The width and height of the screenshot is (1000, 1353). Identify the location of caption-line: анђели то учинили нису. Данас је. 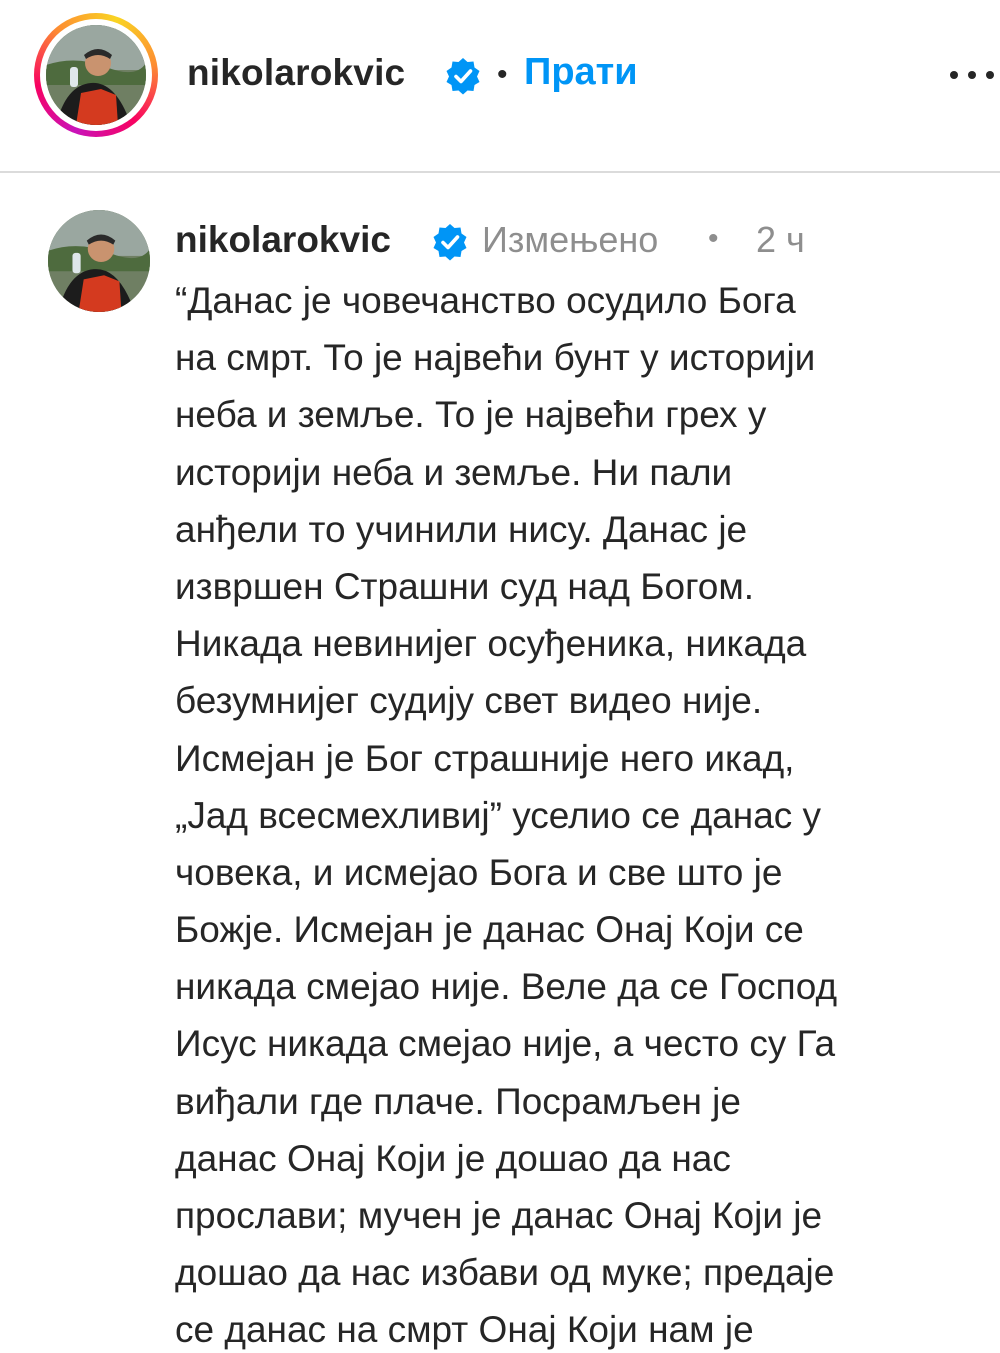
(461, 529).